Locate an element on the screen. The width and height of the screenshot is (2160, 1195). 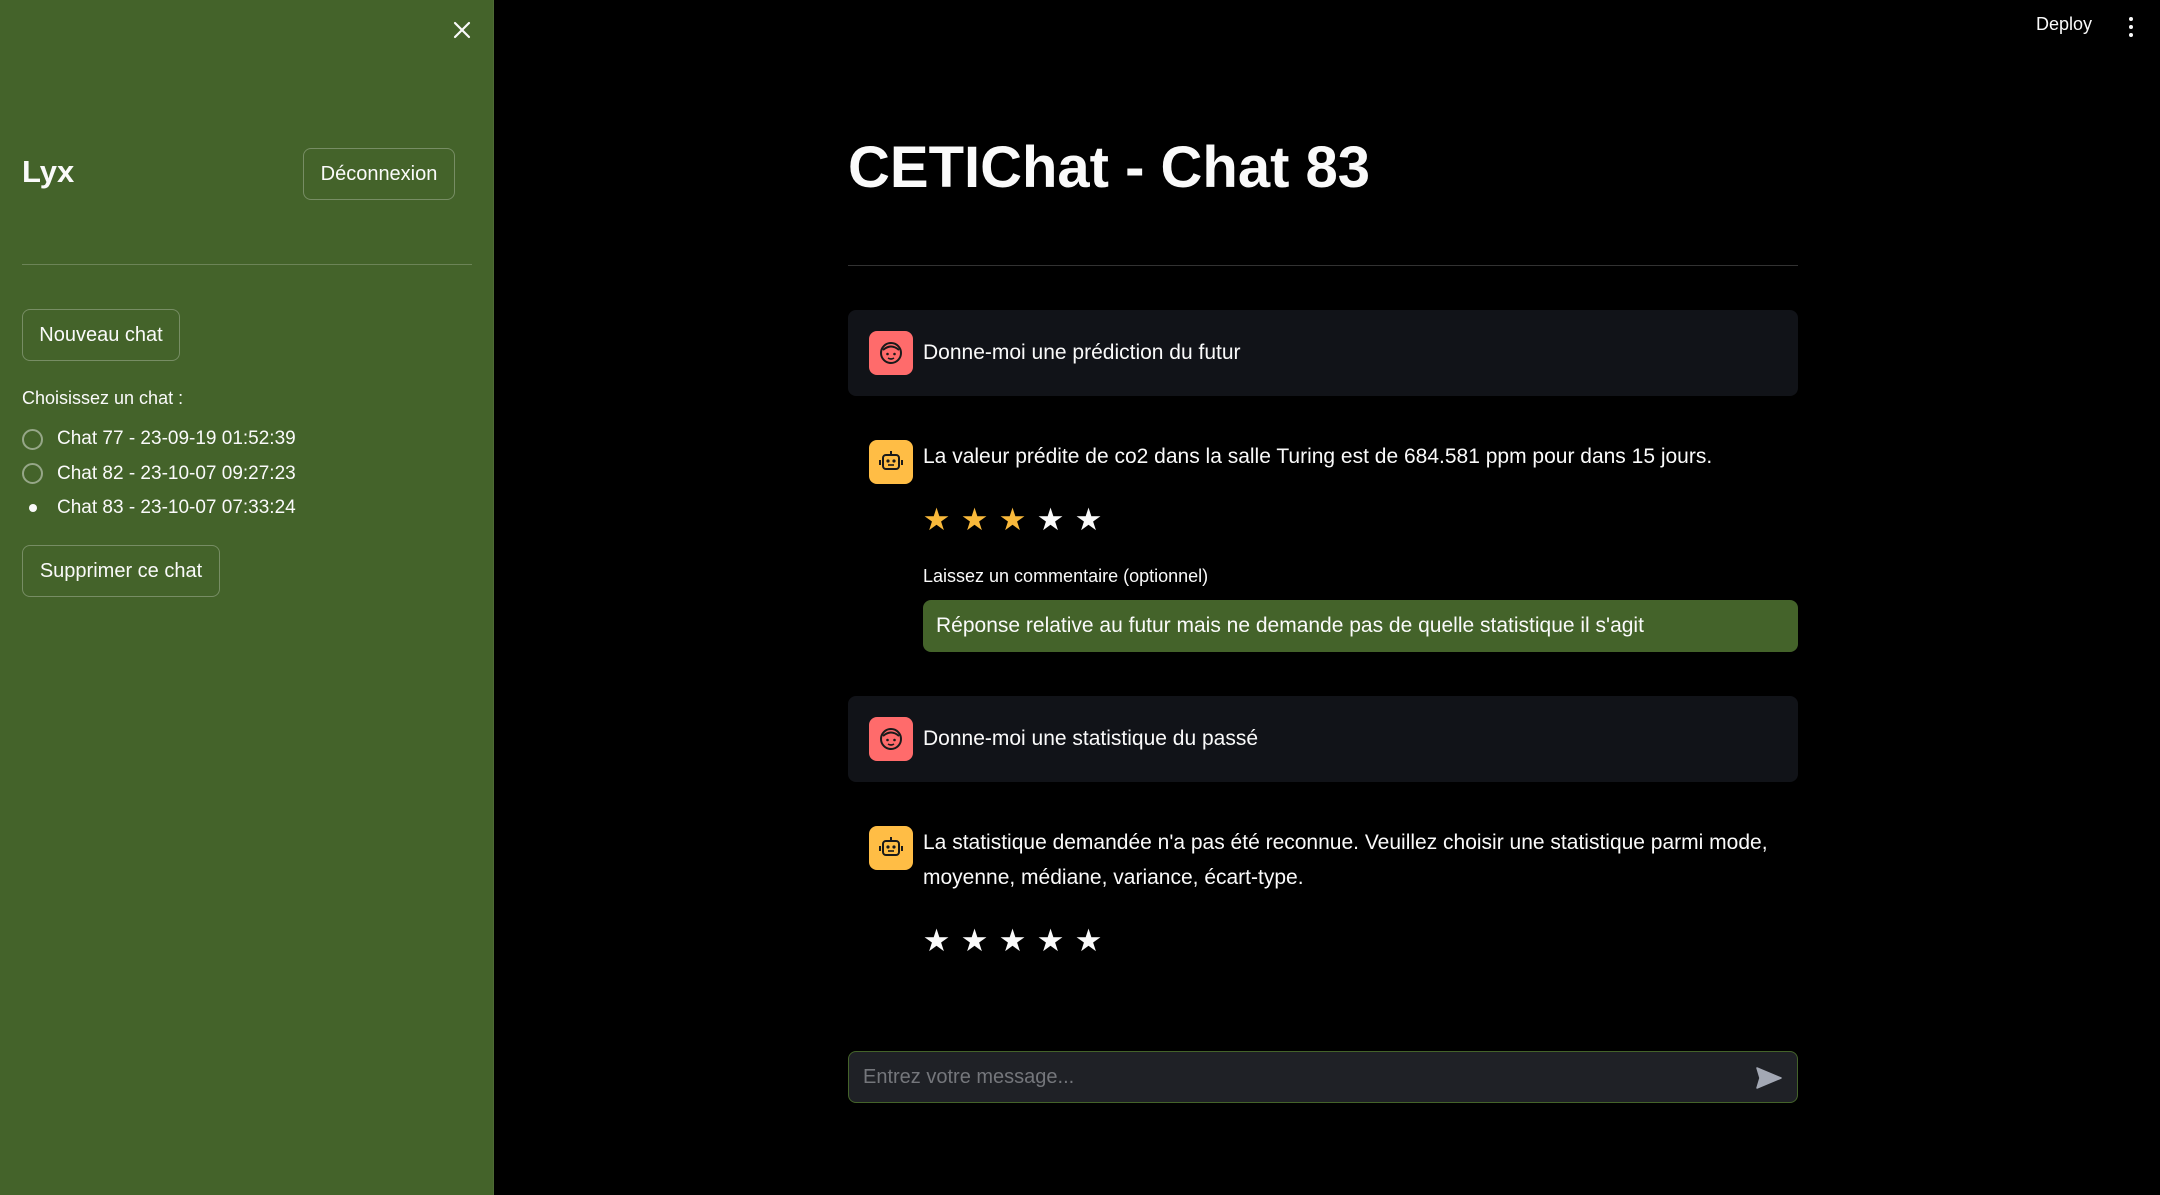
close-sidebar-button is located at coordinates (462, 30).